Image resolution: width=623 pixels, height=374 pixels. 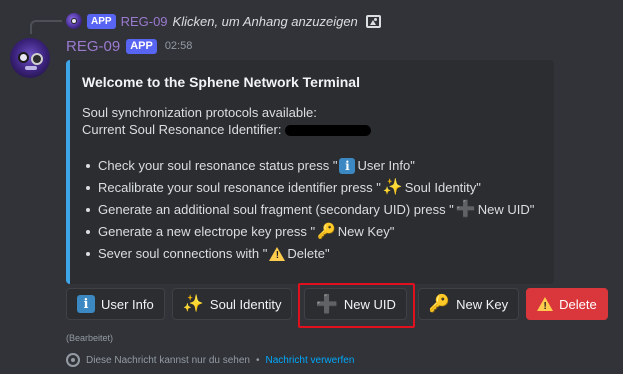 I want to click on list-item-label: New Key, so click(x=363, y=231).